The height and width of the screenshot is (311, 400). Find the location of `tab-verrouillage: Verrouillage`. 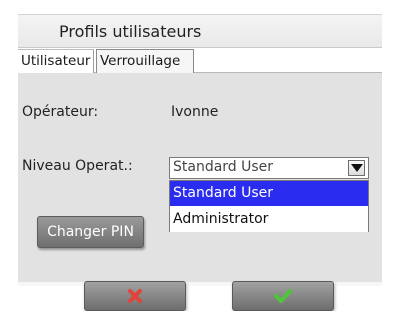

tab-verrouillage: Verrouillage is located at coordinates (145, 61).